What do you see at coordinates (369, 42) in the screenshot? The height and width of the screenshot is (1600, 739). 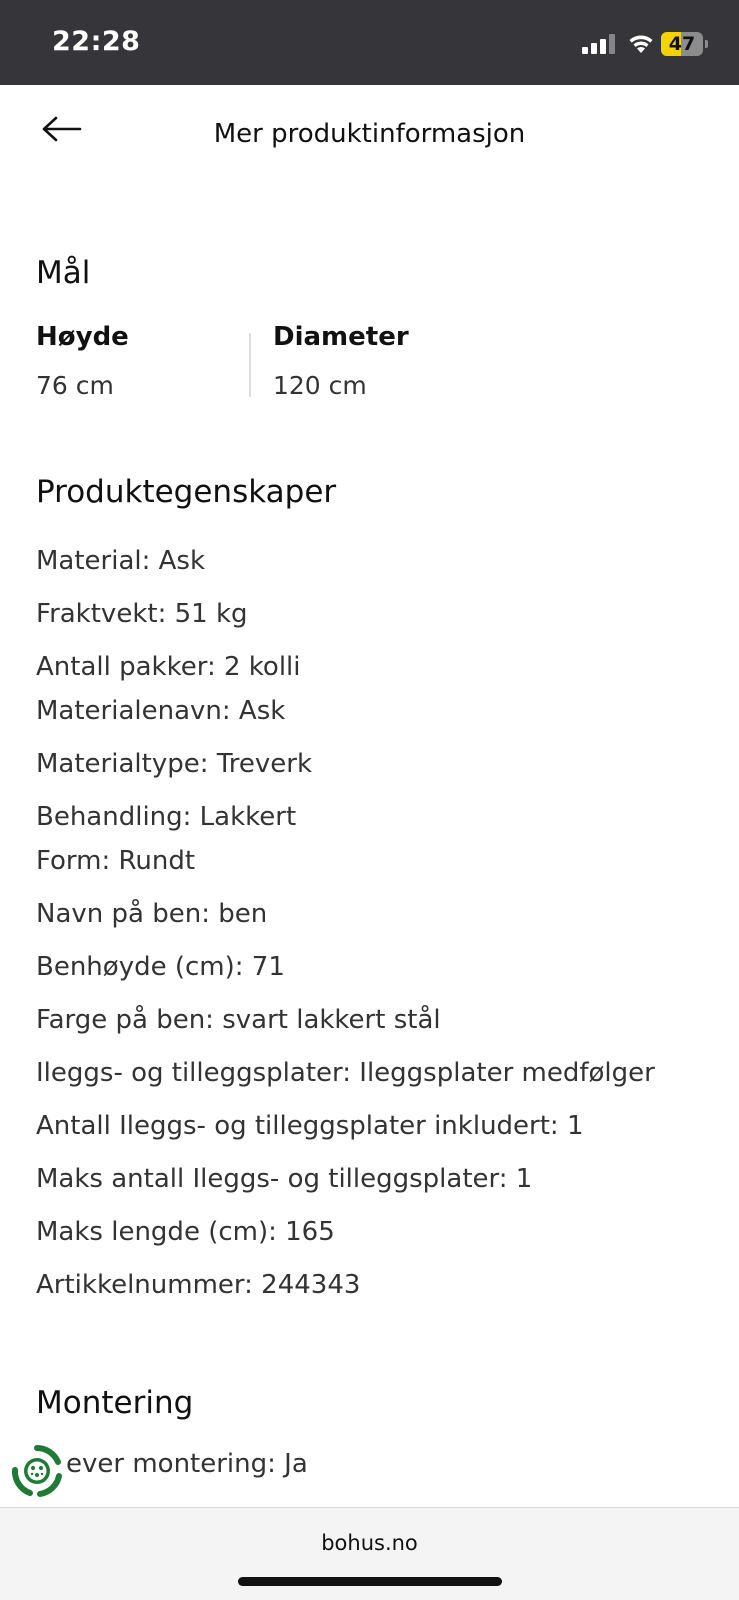 I see `status-bar: 22:28 47` at bounding box center [369, 42].